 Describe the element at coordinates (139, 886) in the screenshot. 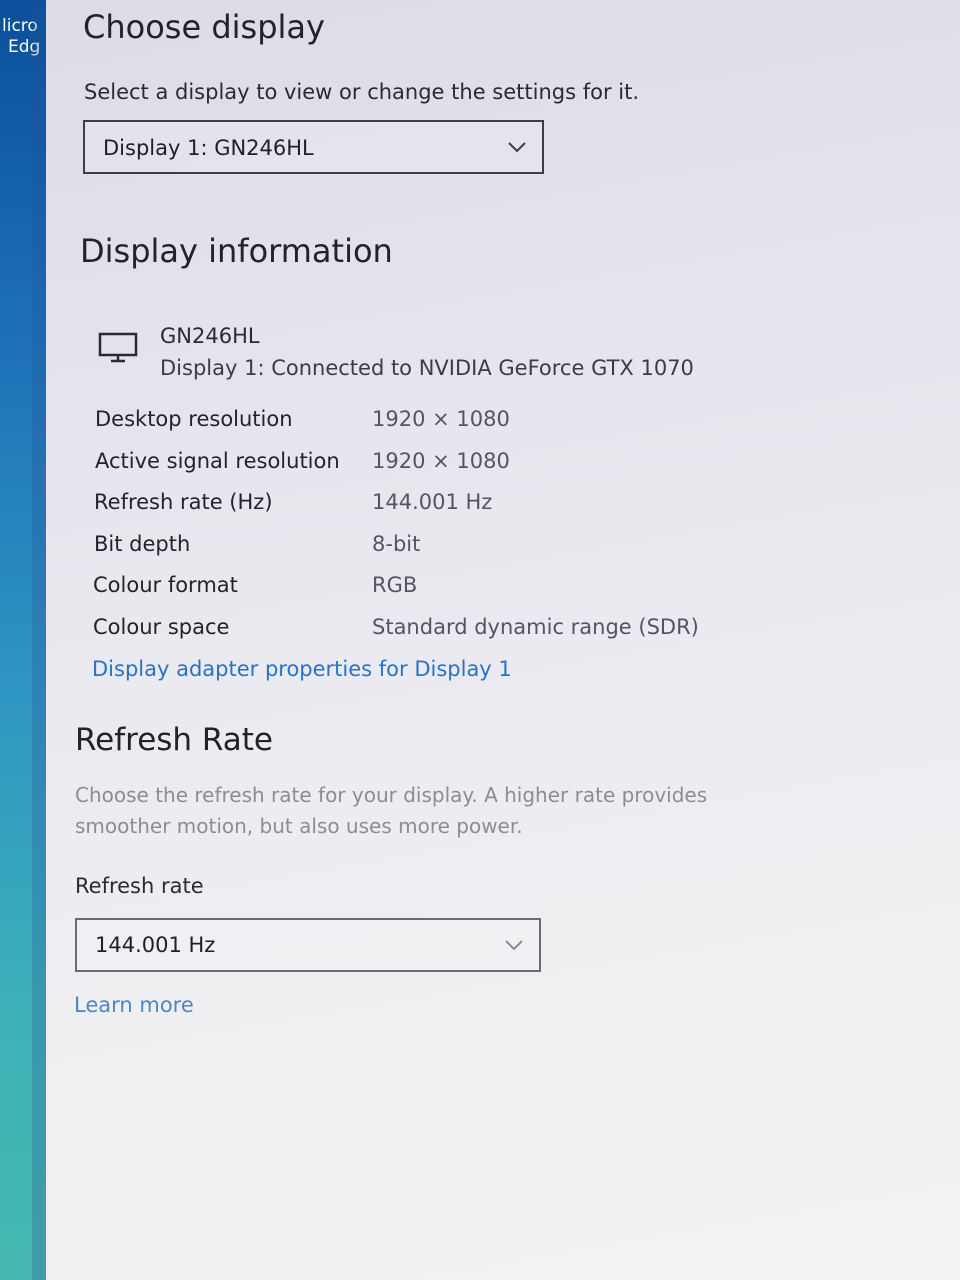

I see `refresh-rate-field-label: Refresh rate` at that location.